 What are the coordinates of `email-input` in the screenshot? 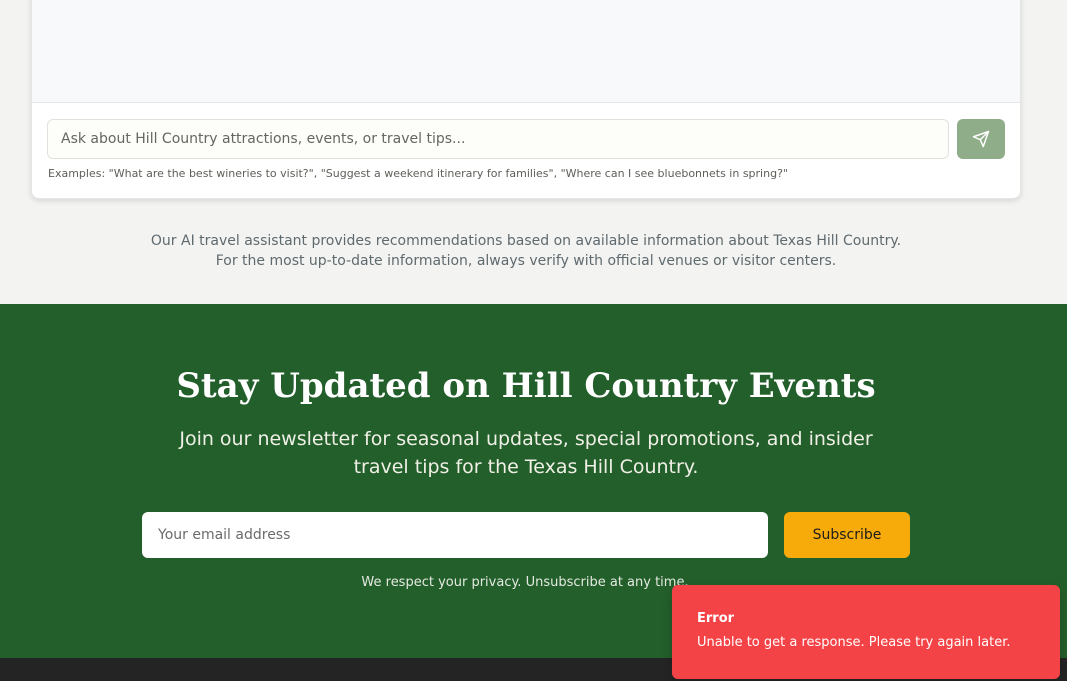 It's located at (455, 535).